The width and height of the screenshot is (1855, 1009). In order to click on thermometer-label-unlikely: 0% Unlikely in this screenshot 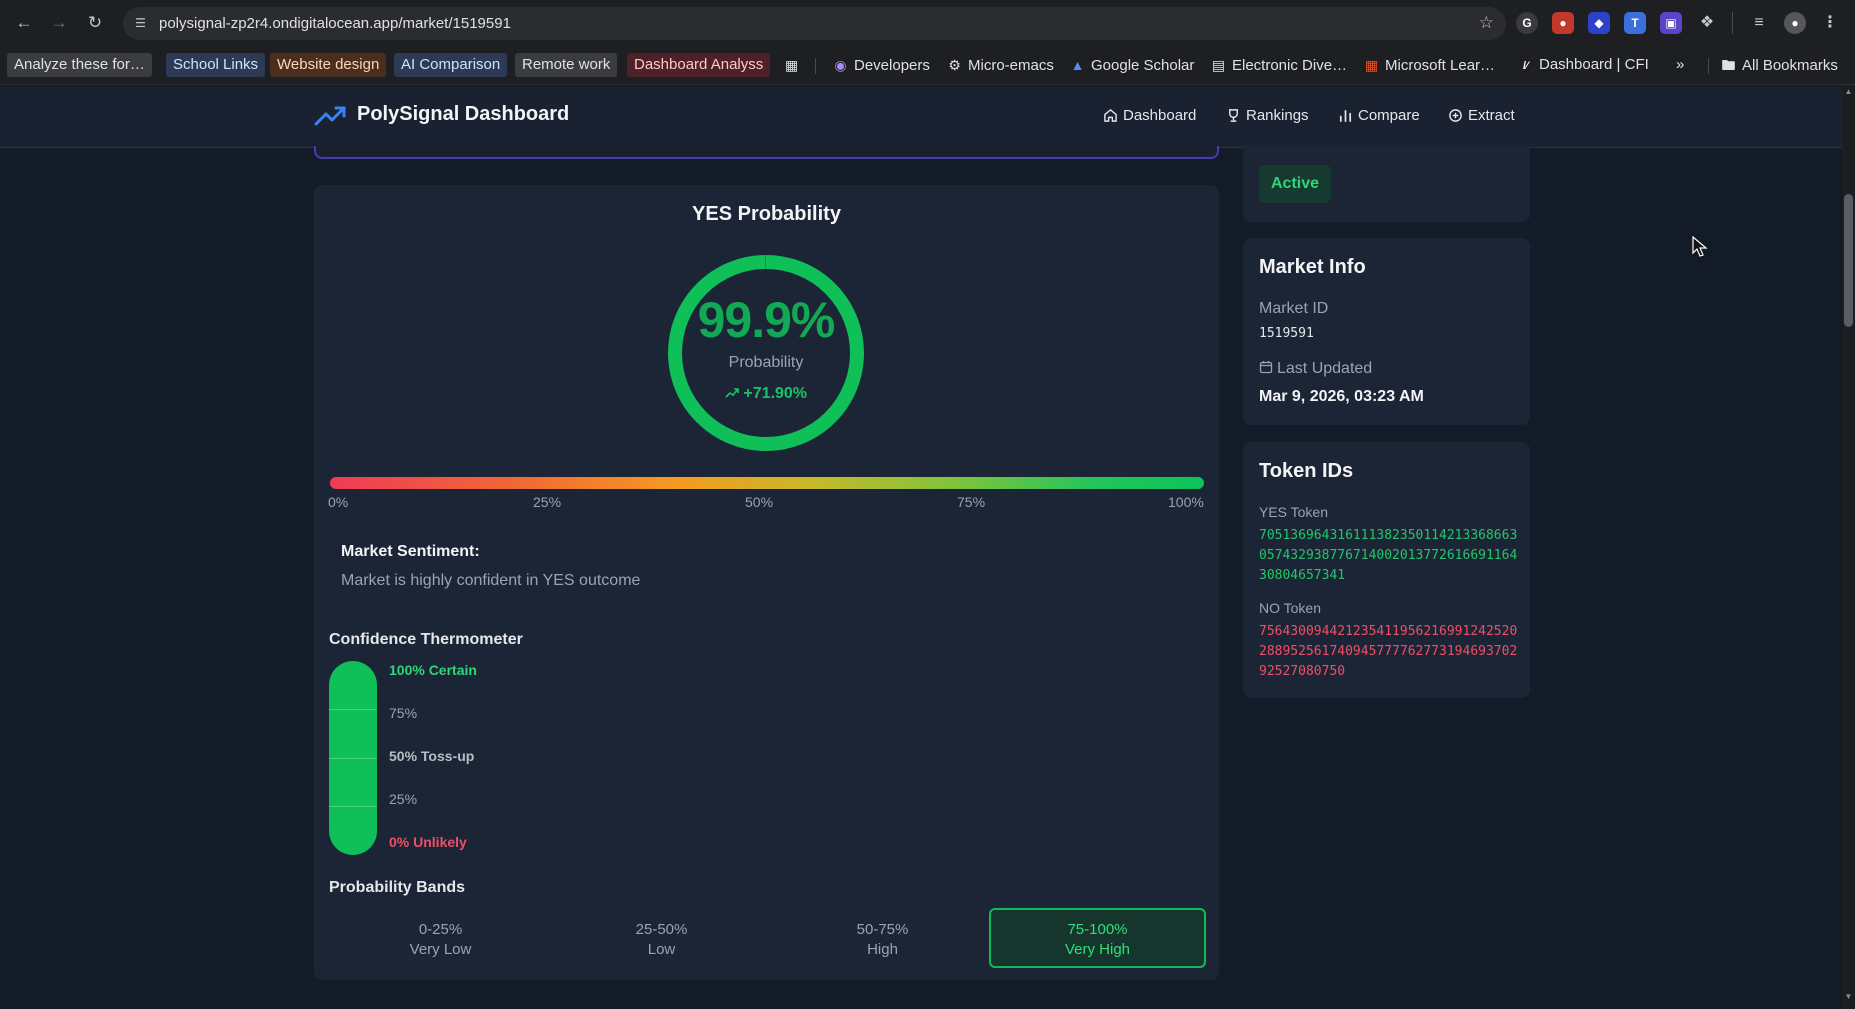, I will do `click(428, 842)`.